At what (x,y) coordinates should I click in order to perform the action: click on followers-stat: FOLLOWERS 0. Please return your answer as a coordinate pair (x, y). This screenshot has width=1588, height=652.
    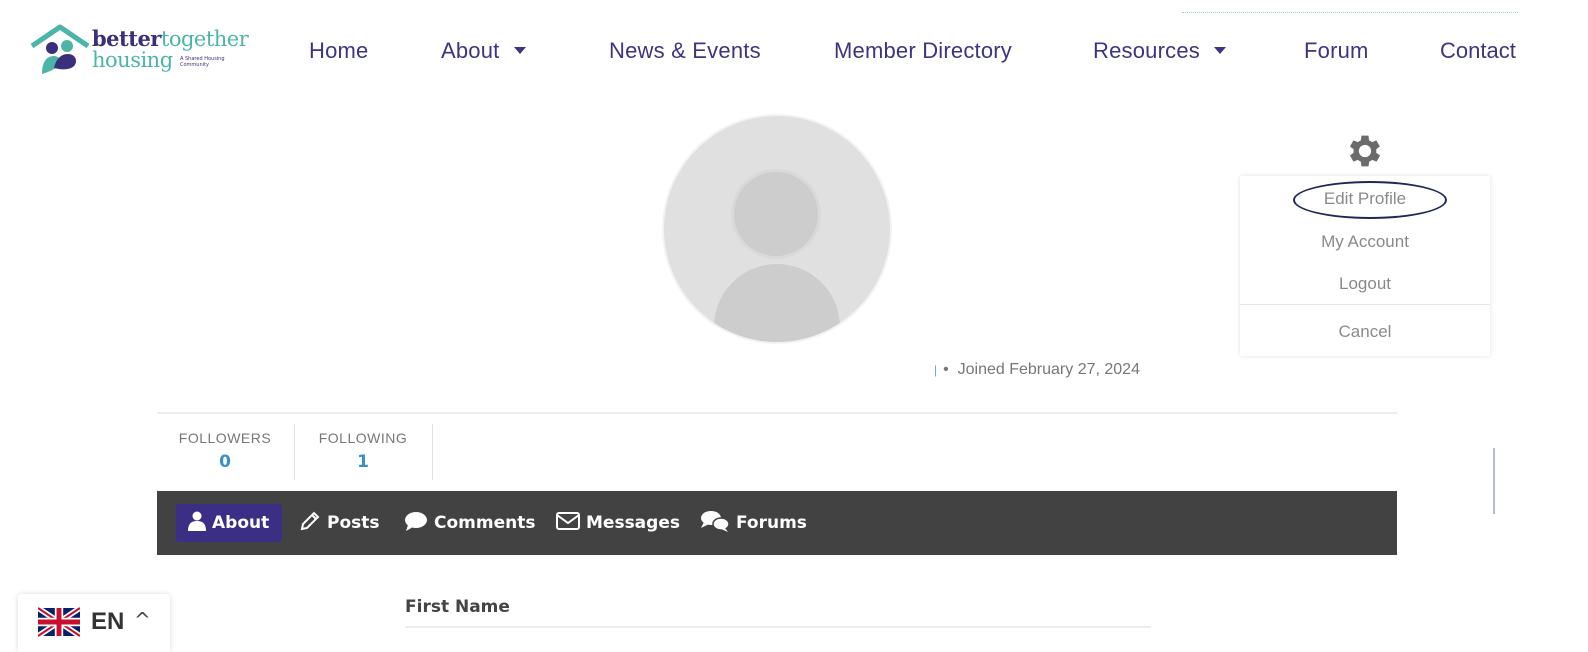
    Looking at the image, I should click on (225, 451).